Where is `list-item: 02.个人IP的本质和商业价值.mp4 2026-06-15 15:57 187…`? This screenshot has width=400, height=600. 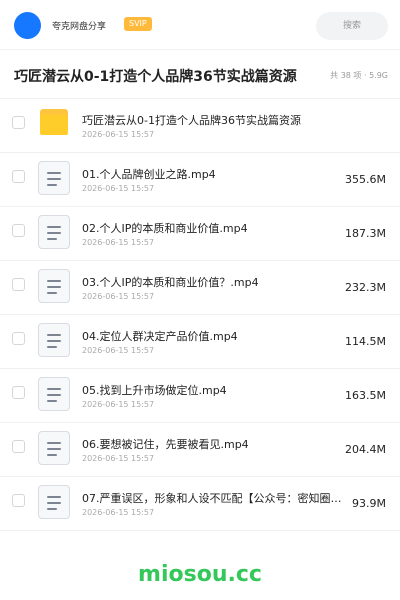 list-item: 02.个人IP的本质和商业价值.mp4 2026-06-15 15:57 187… is located at coordinates (200, 234).